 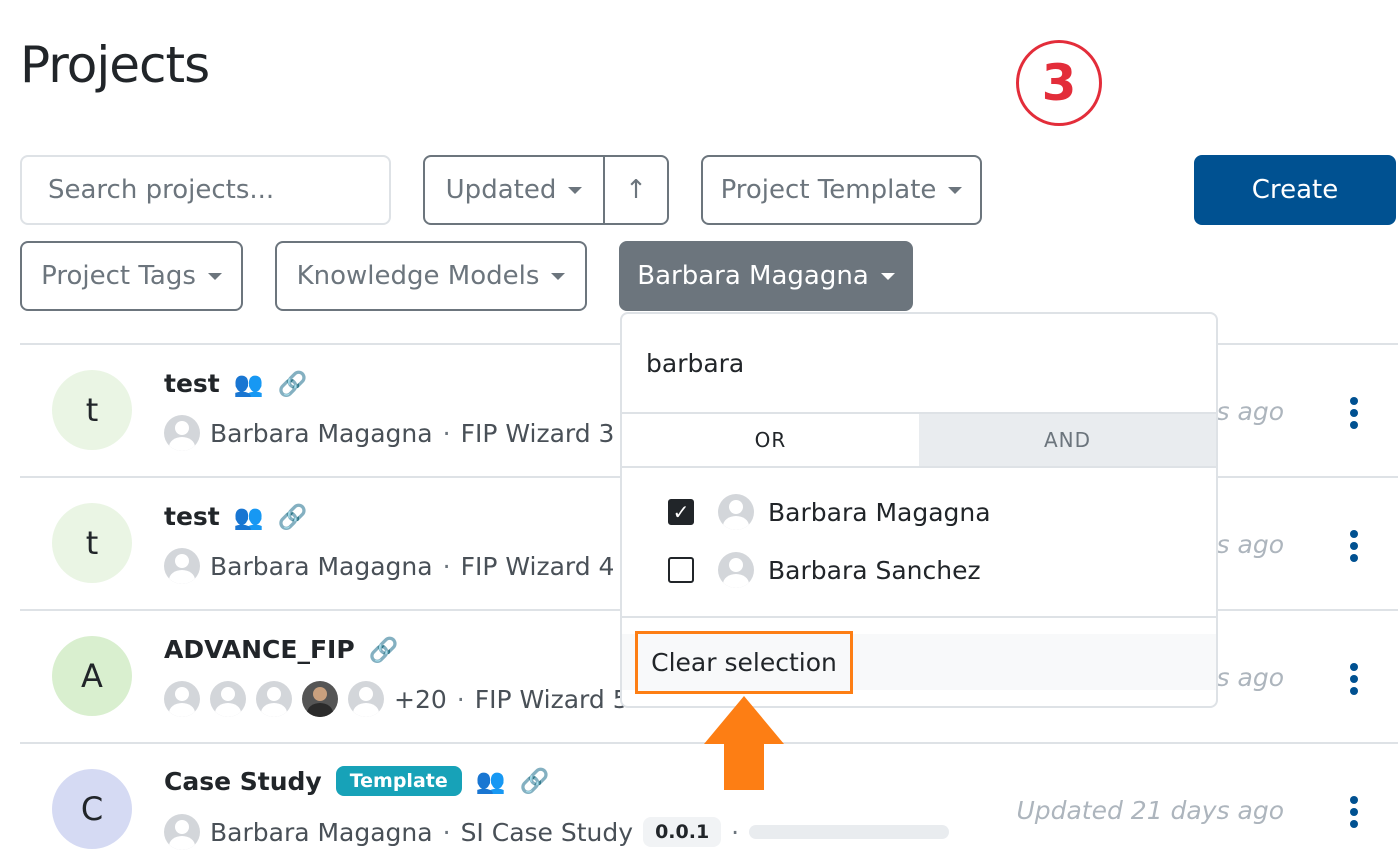 I want to click on user-filter-label: Barbara Magagna, so click(x=753, y=276).